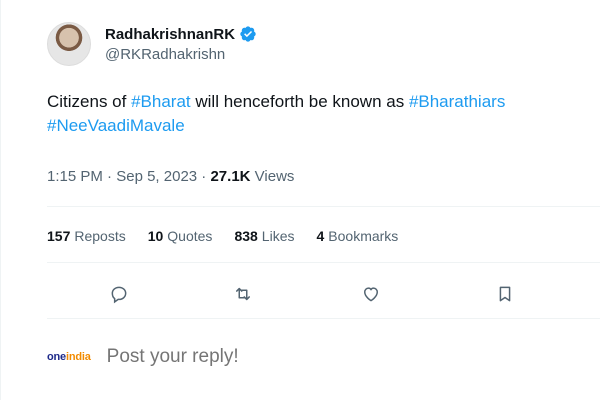 This screenshot has width=600, height=400. Describe the element at coordinates (100, 236) in the screenshot. I see `stat-label: Reposts` at that location.